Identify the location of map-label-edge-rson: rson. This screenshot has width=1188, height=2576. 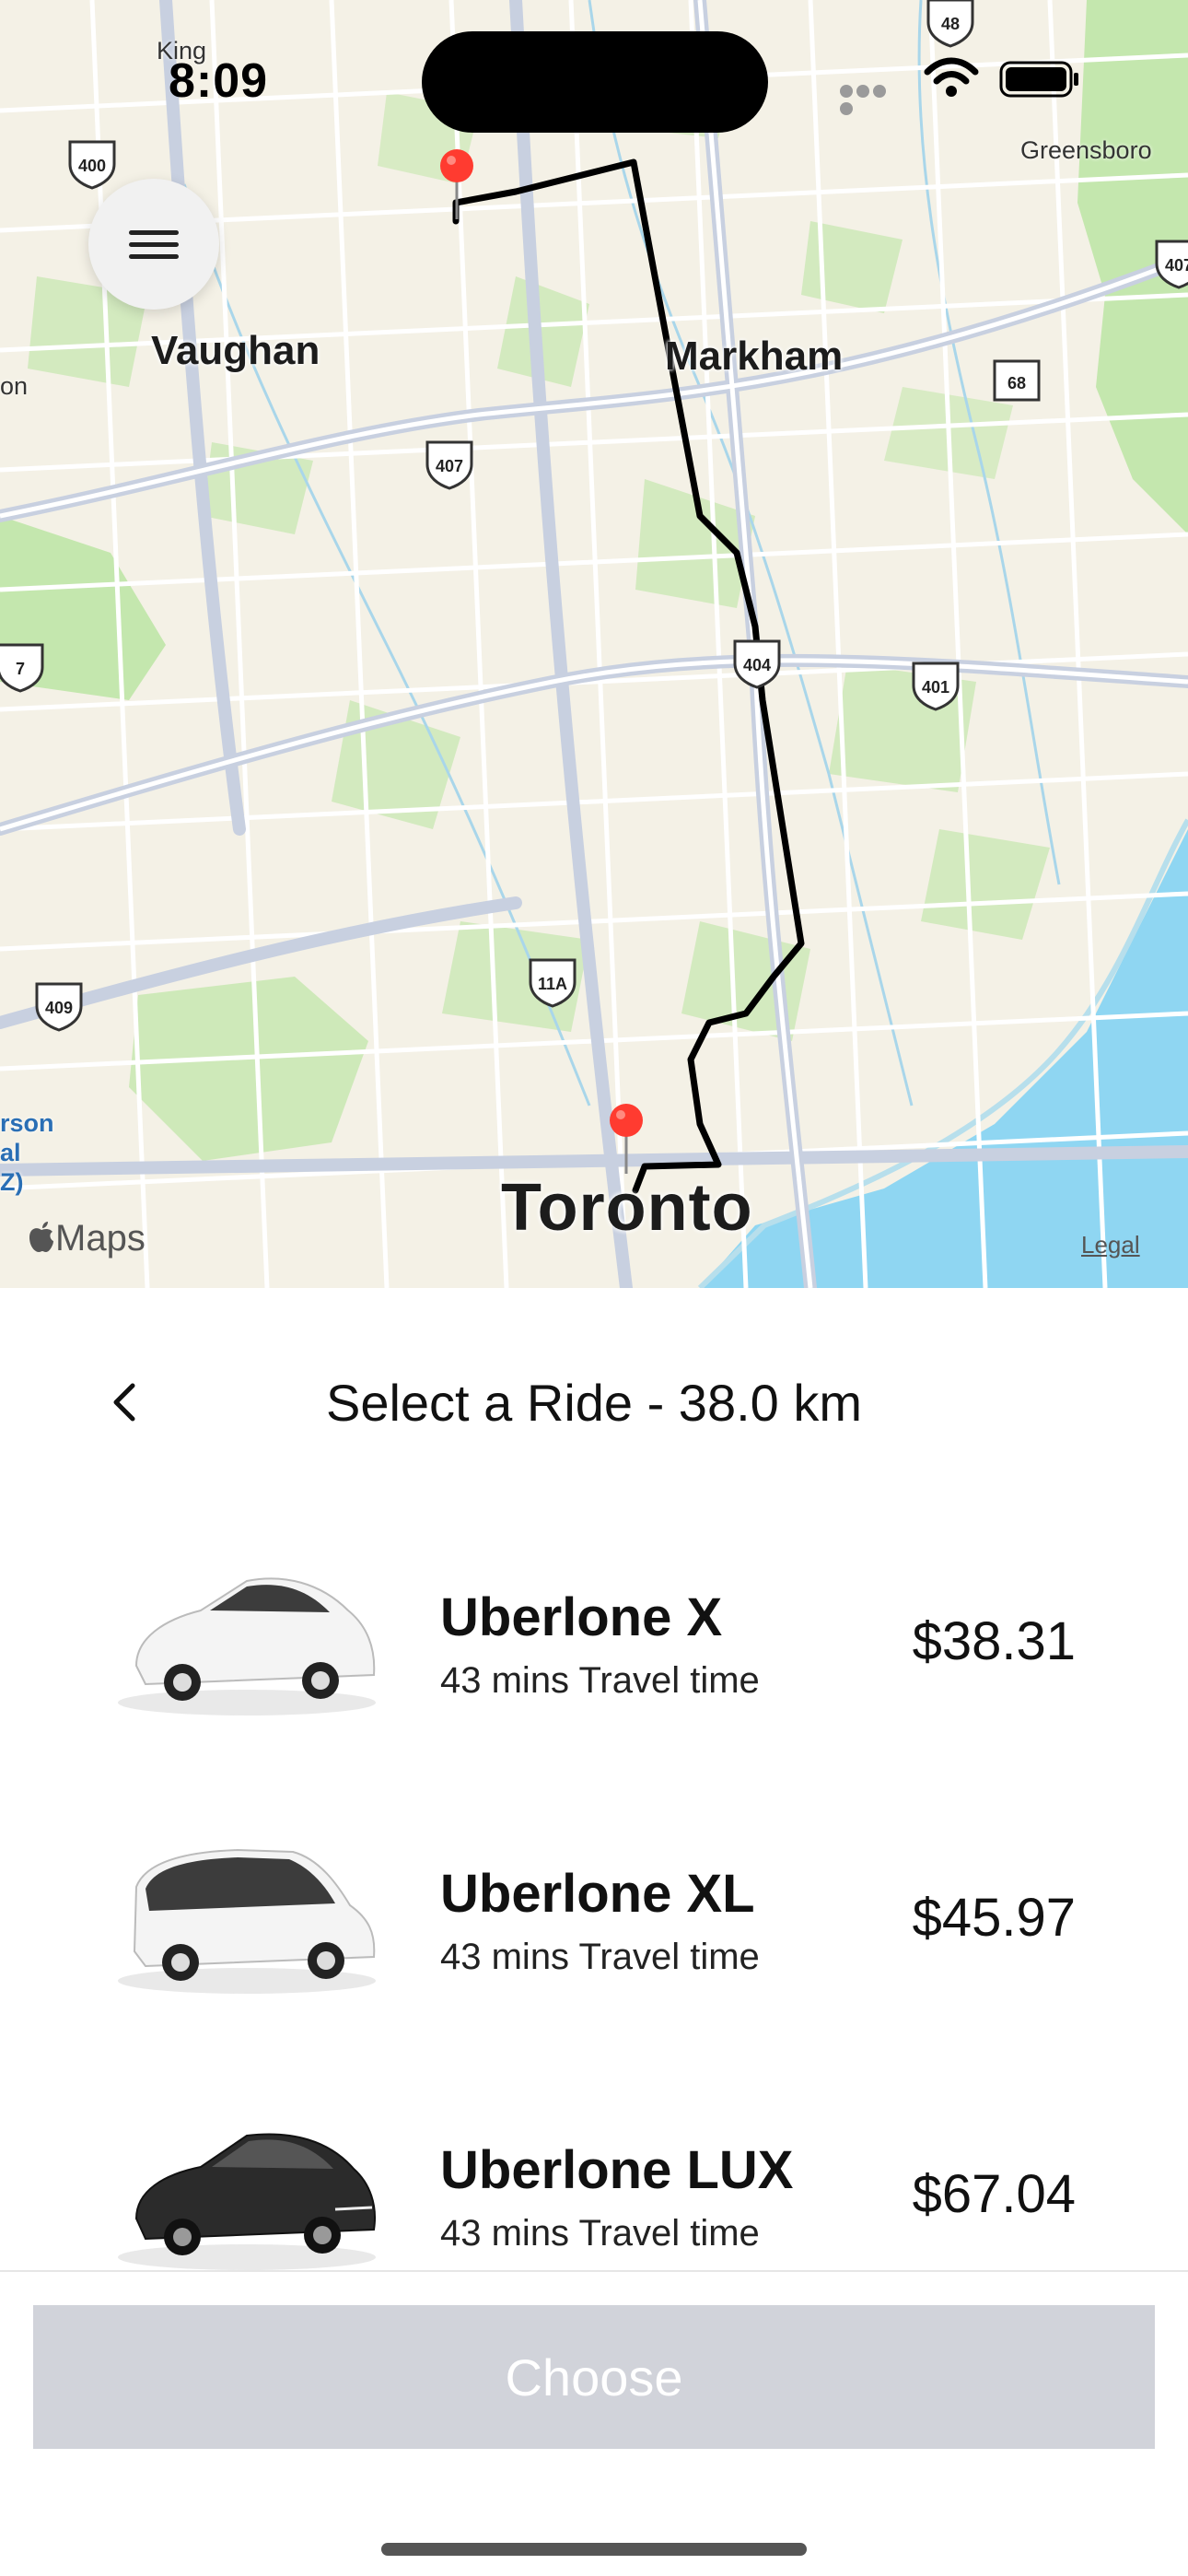
(27, 1123).